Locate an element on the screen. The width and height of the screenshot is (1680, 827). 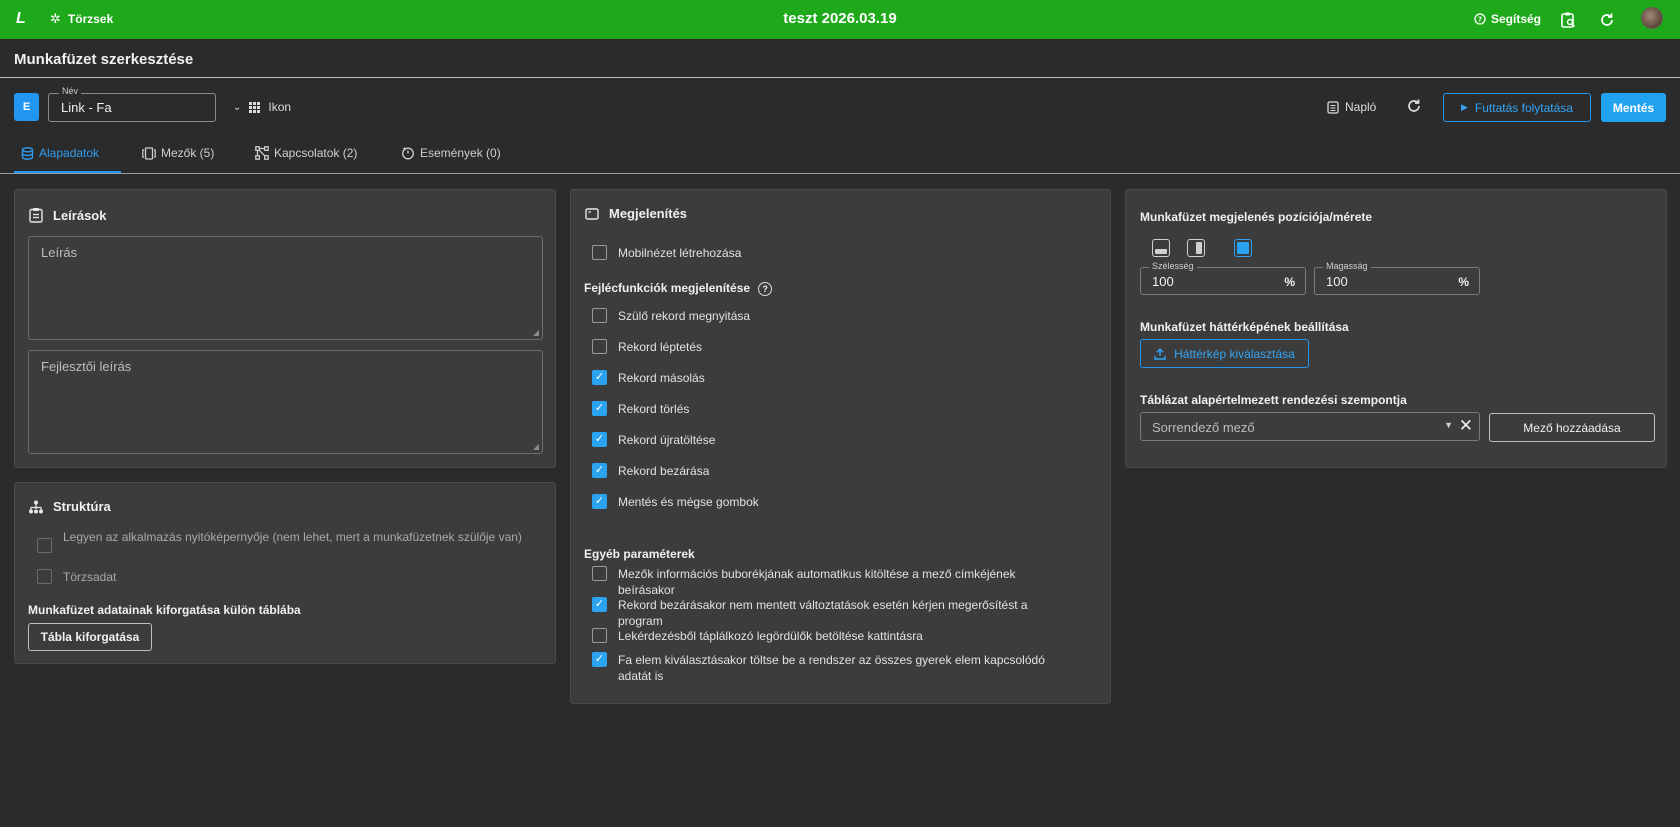
add-field-button: Mező hozzáadása is located at coordinates (1572, 427).